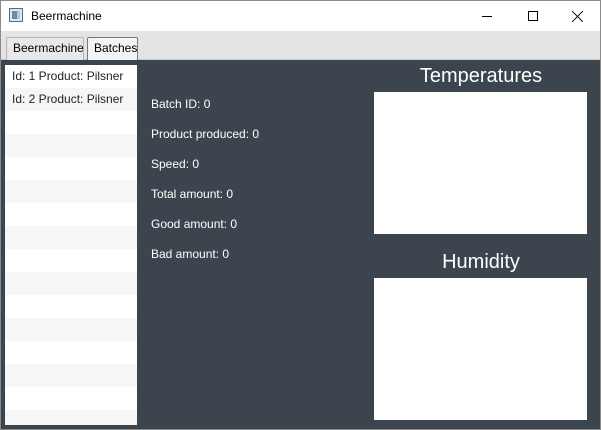 The width and height of the screenshot is (601, 430). Describe the element at coordinates (480, 349) in the screenshot. I see `humidity-chart-area` at that location.